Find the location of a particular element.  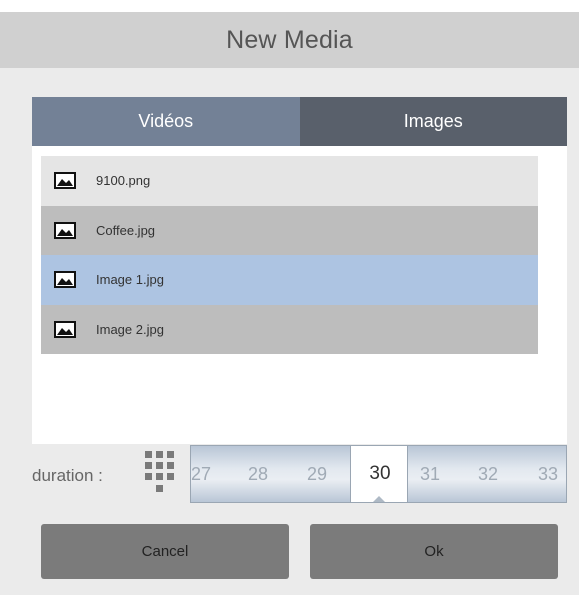

duration-picker: 27 28 29 30 31 32 33 is located at coordinates (378, 474).